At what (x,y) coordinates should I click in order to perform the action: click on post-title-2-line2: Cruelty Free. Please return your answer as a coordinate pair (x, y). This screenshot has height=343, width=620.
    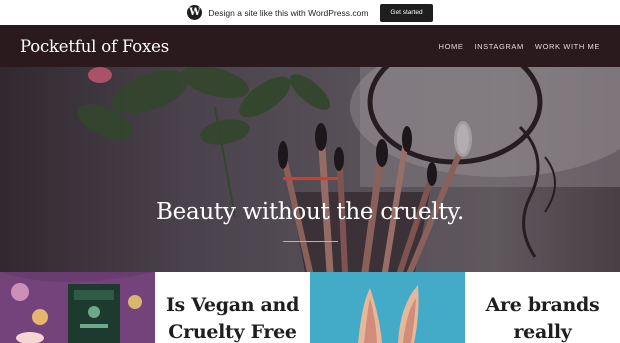
    Looking at the image, I should click on (232, 332).